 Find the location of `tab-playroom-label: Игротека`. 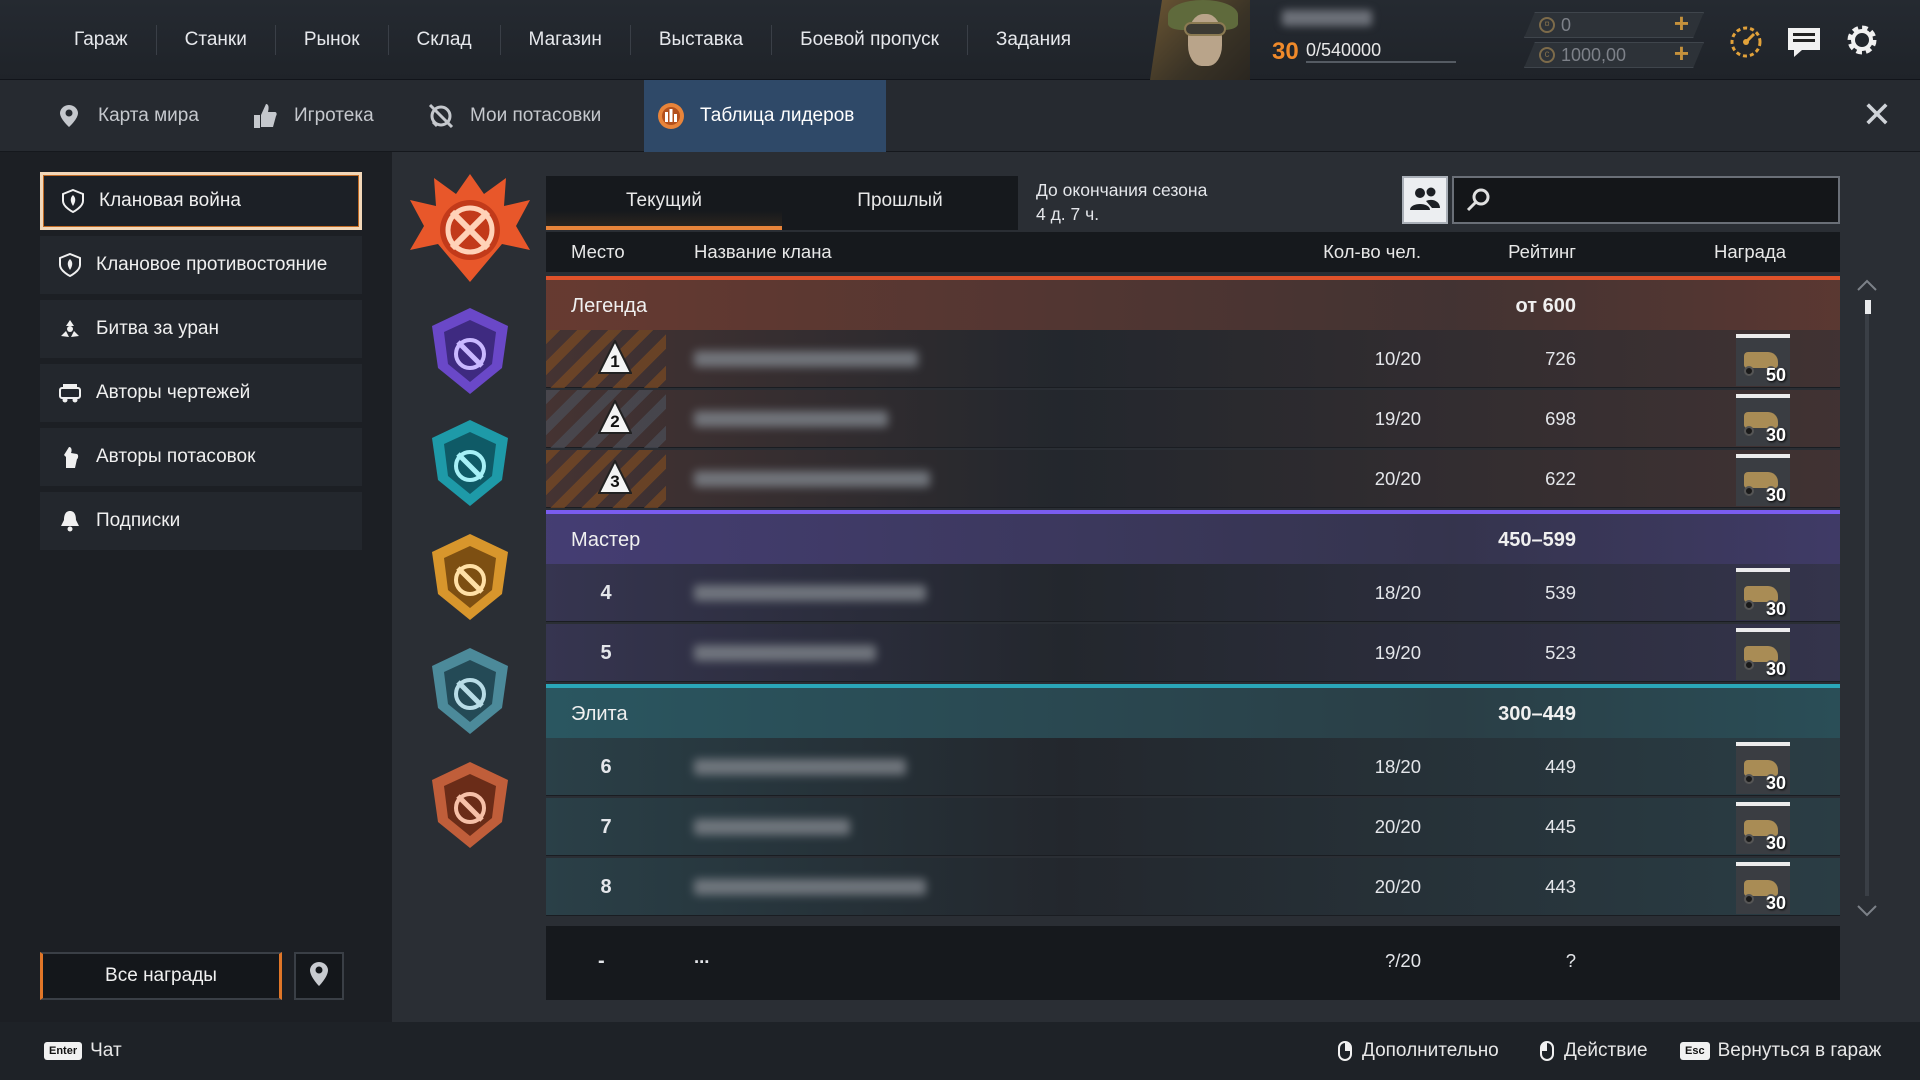

tab-playroom-label: Игротека is located at coordinates (334, 115).